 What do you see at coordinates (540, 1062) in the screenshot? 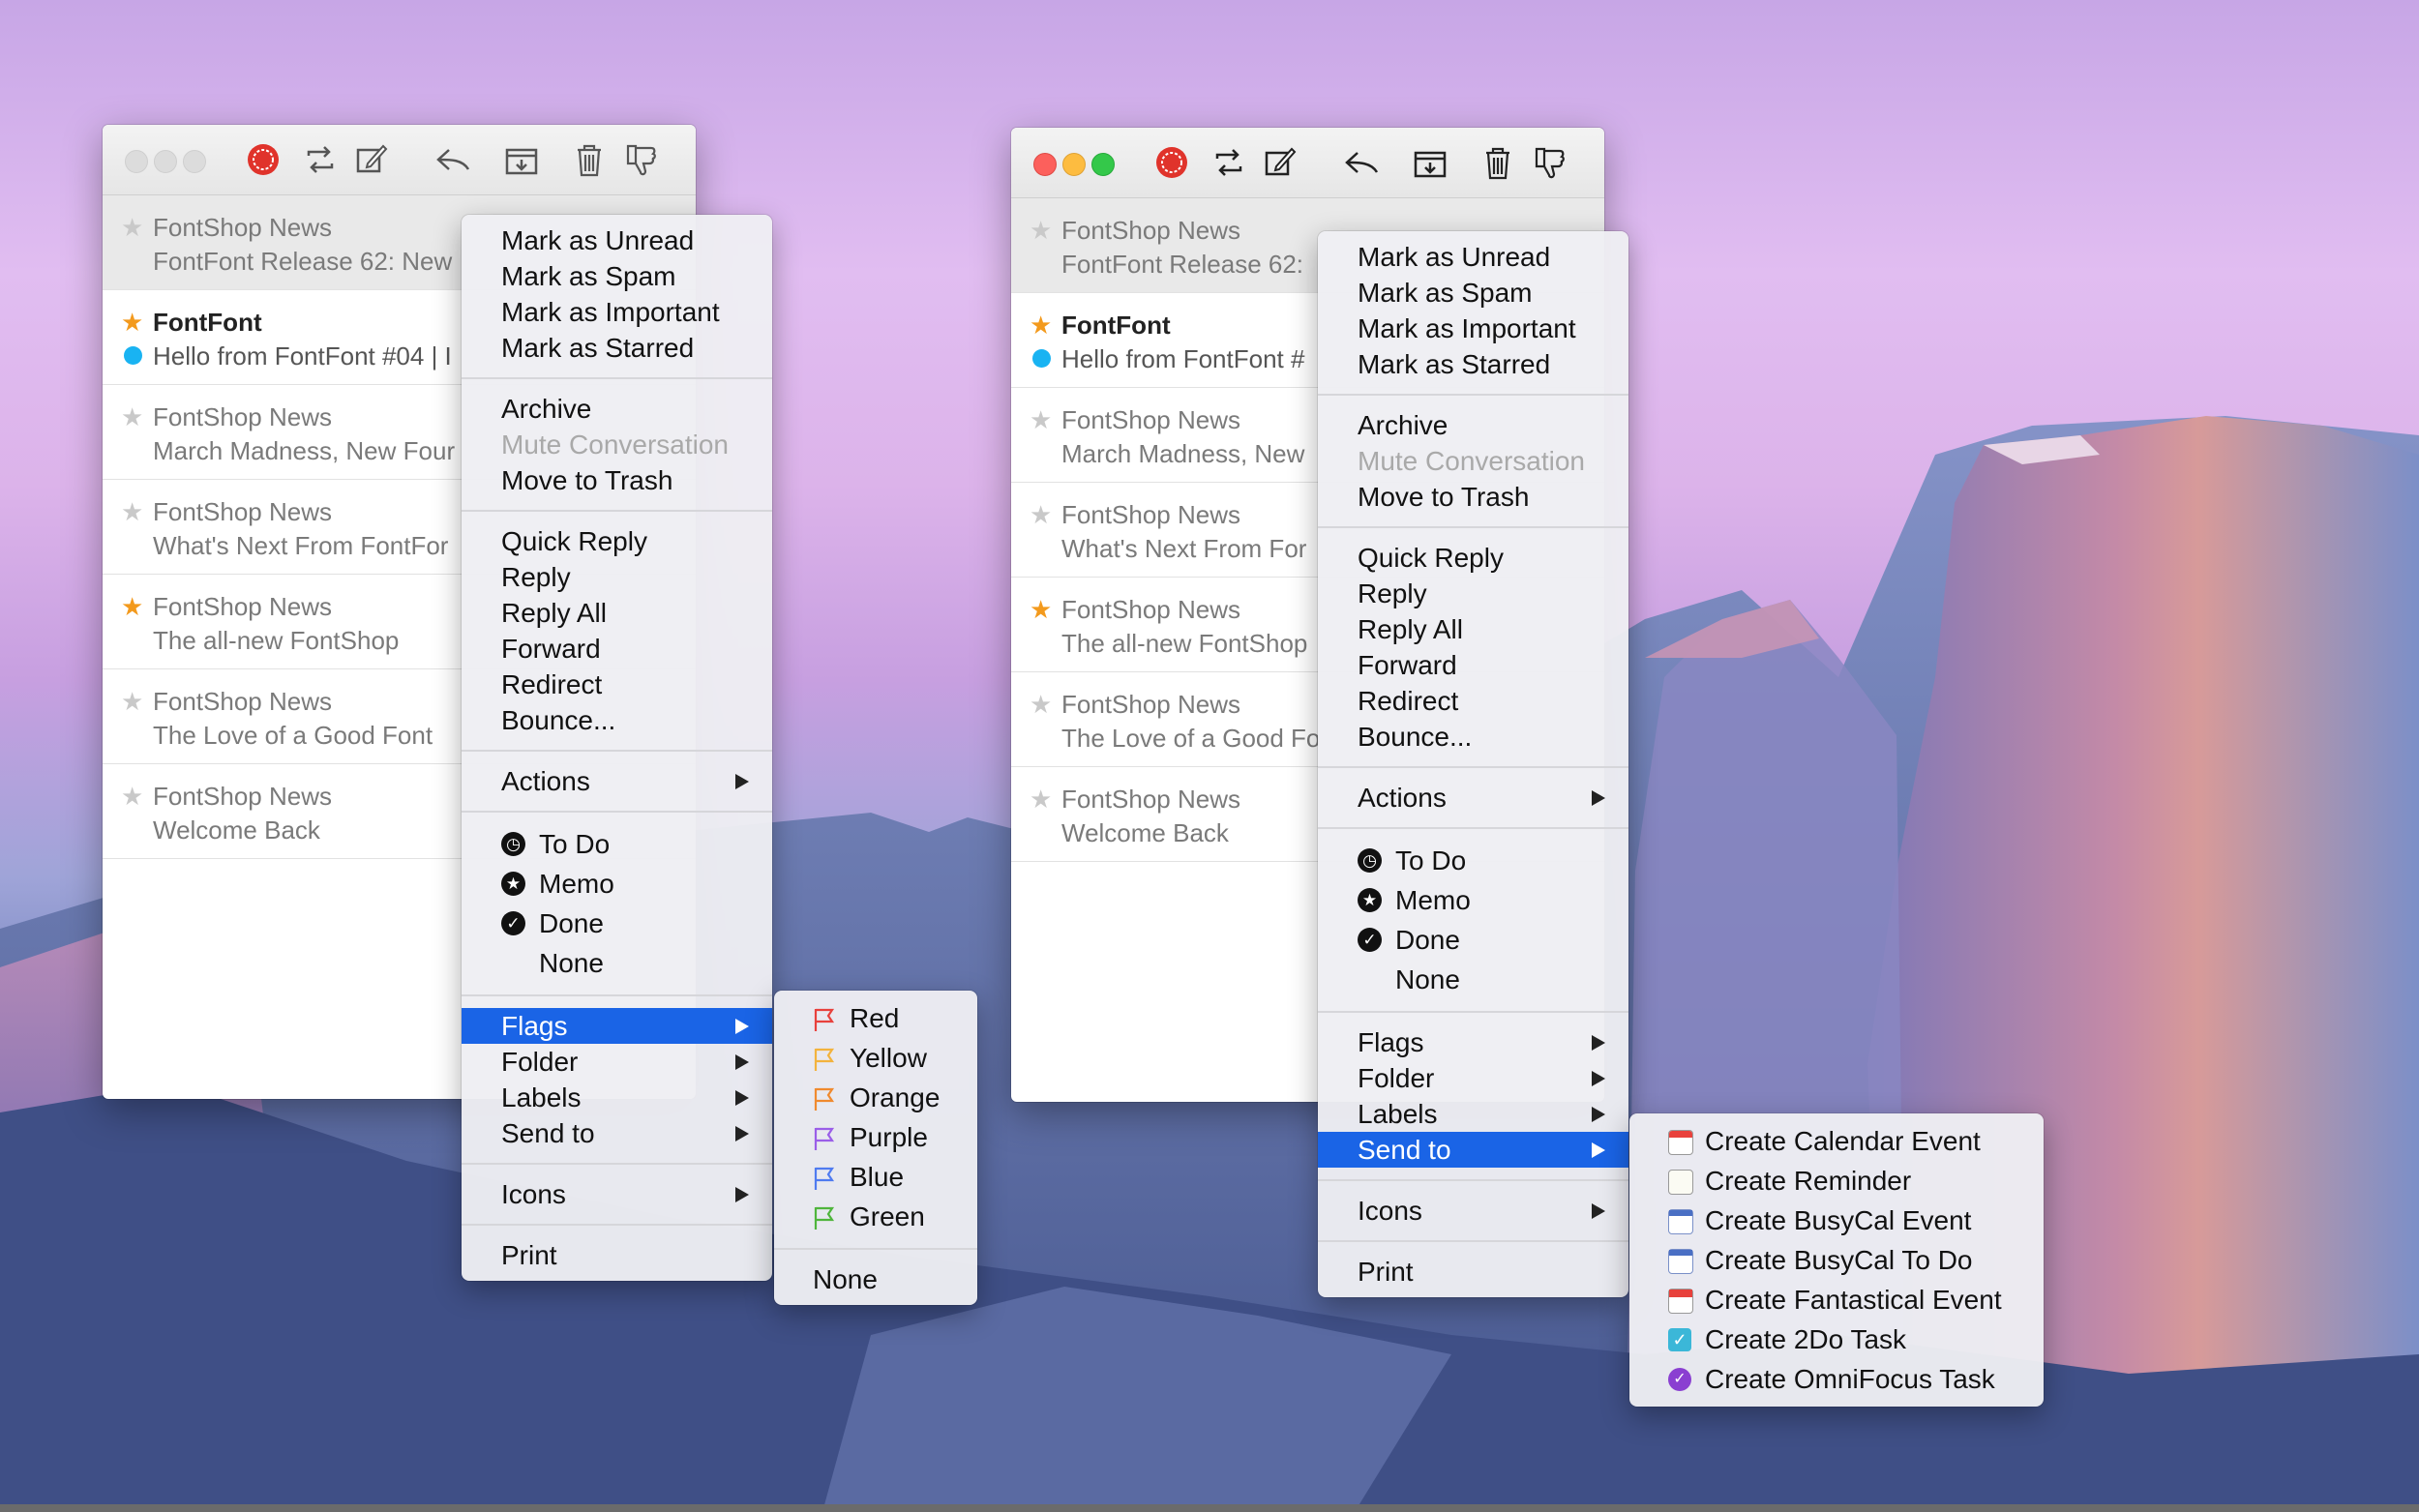
I see `menu-folder-label: Folder` at bounding box center [540, 1062].